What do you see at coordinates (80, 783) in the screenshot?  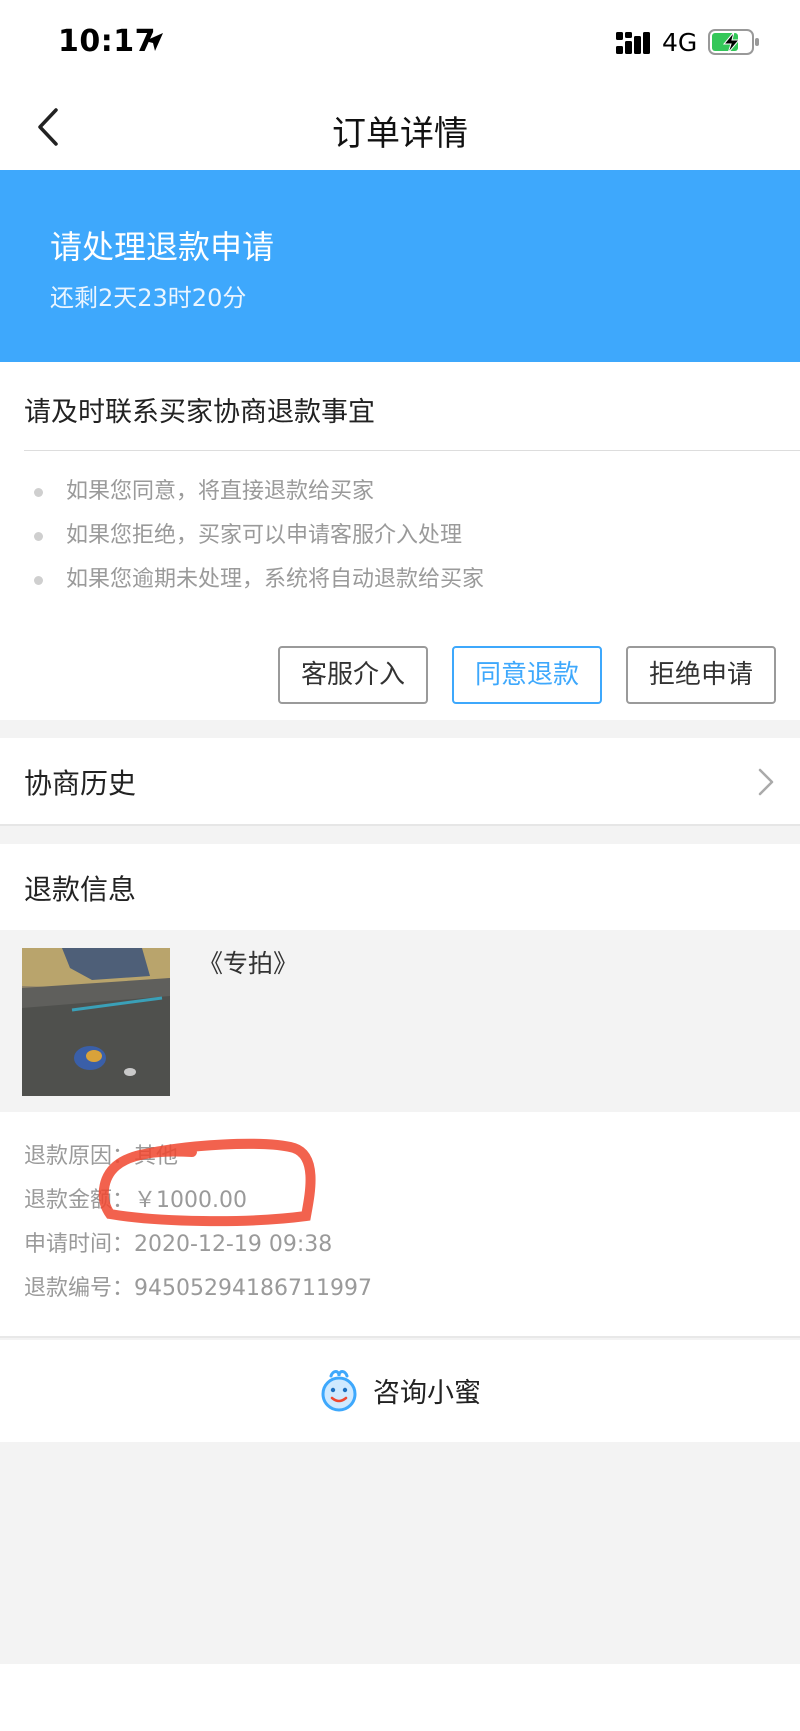 I see `negotiation-history-label: 协商历史` at bounding box center [80, 783].